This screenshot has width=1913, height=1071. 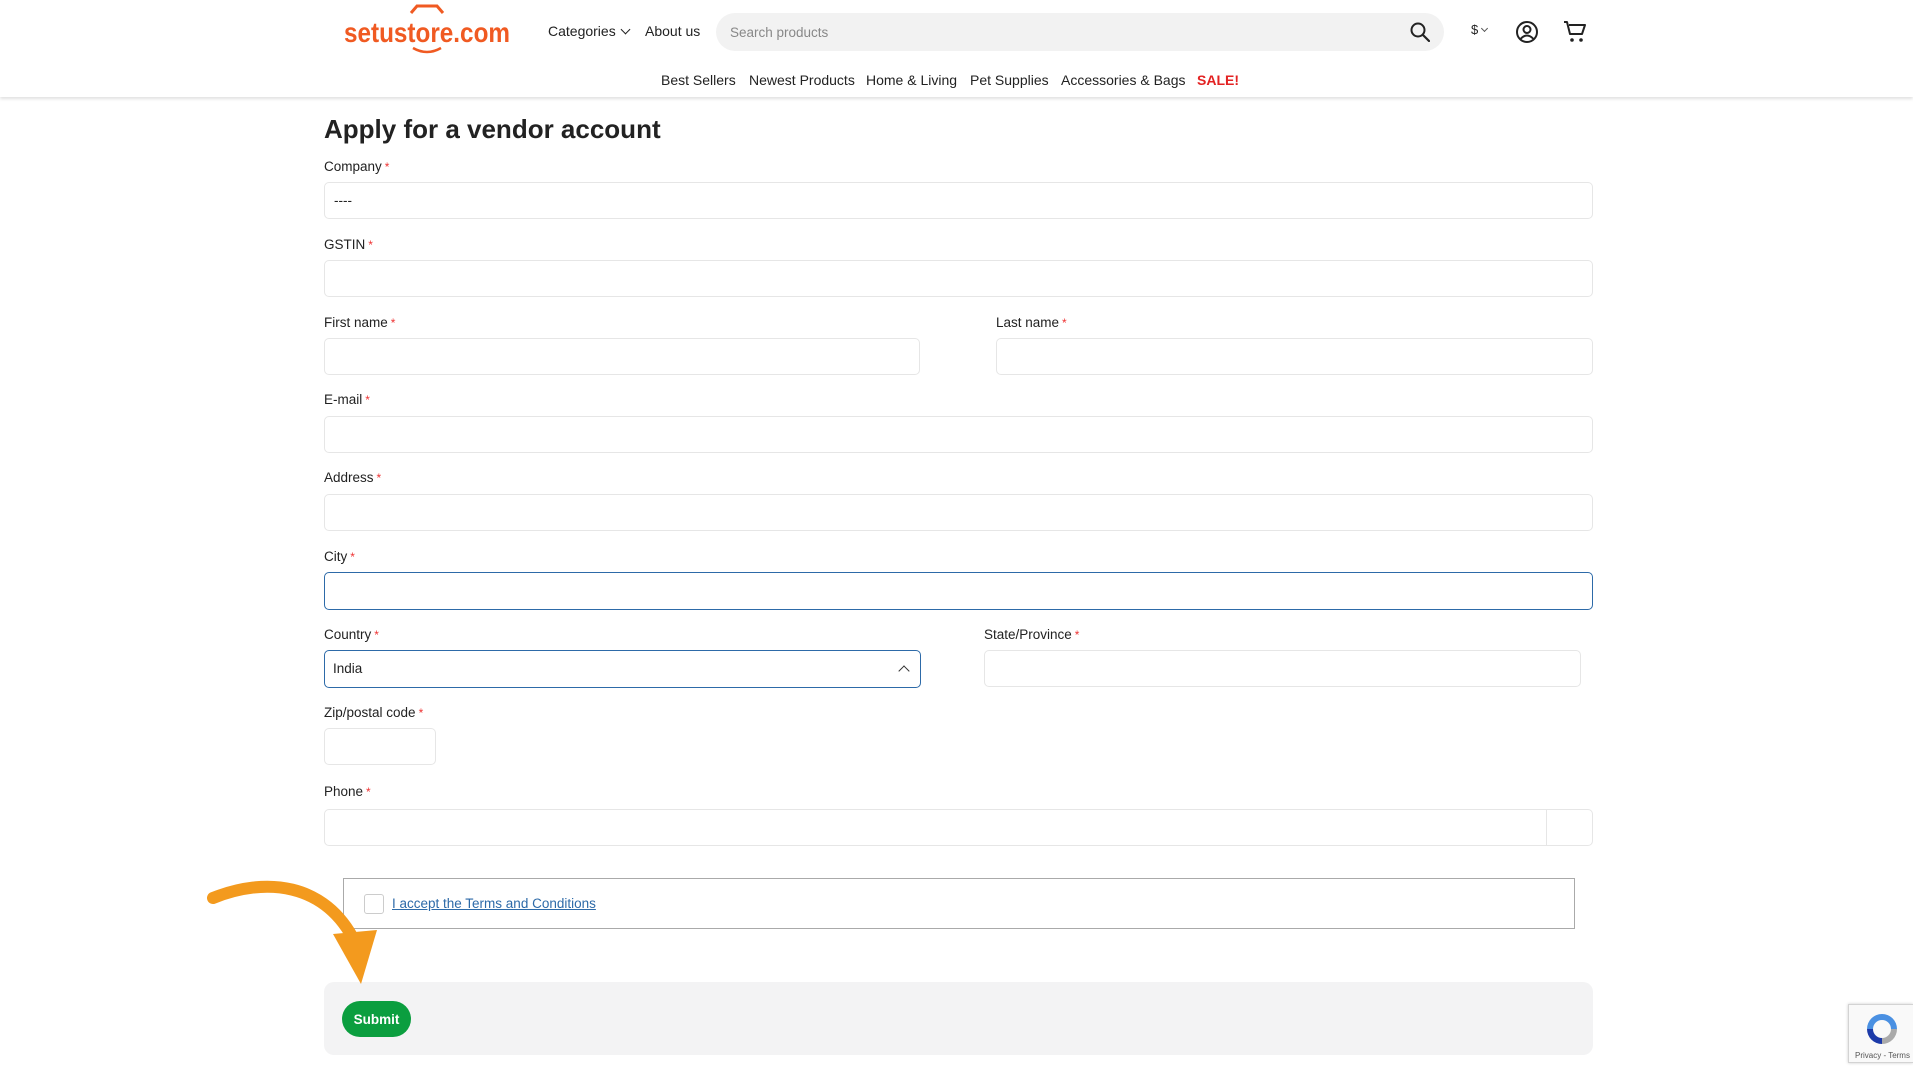 I want to click on categories-menu: Categories, so click(x=589, y=31).